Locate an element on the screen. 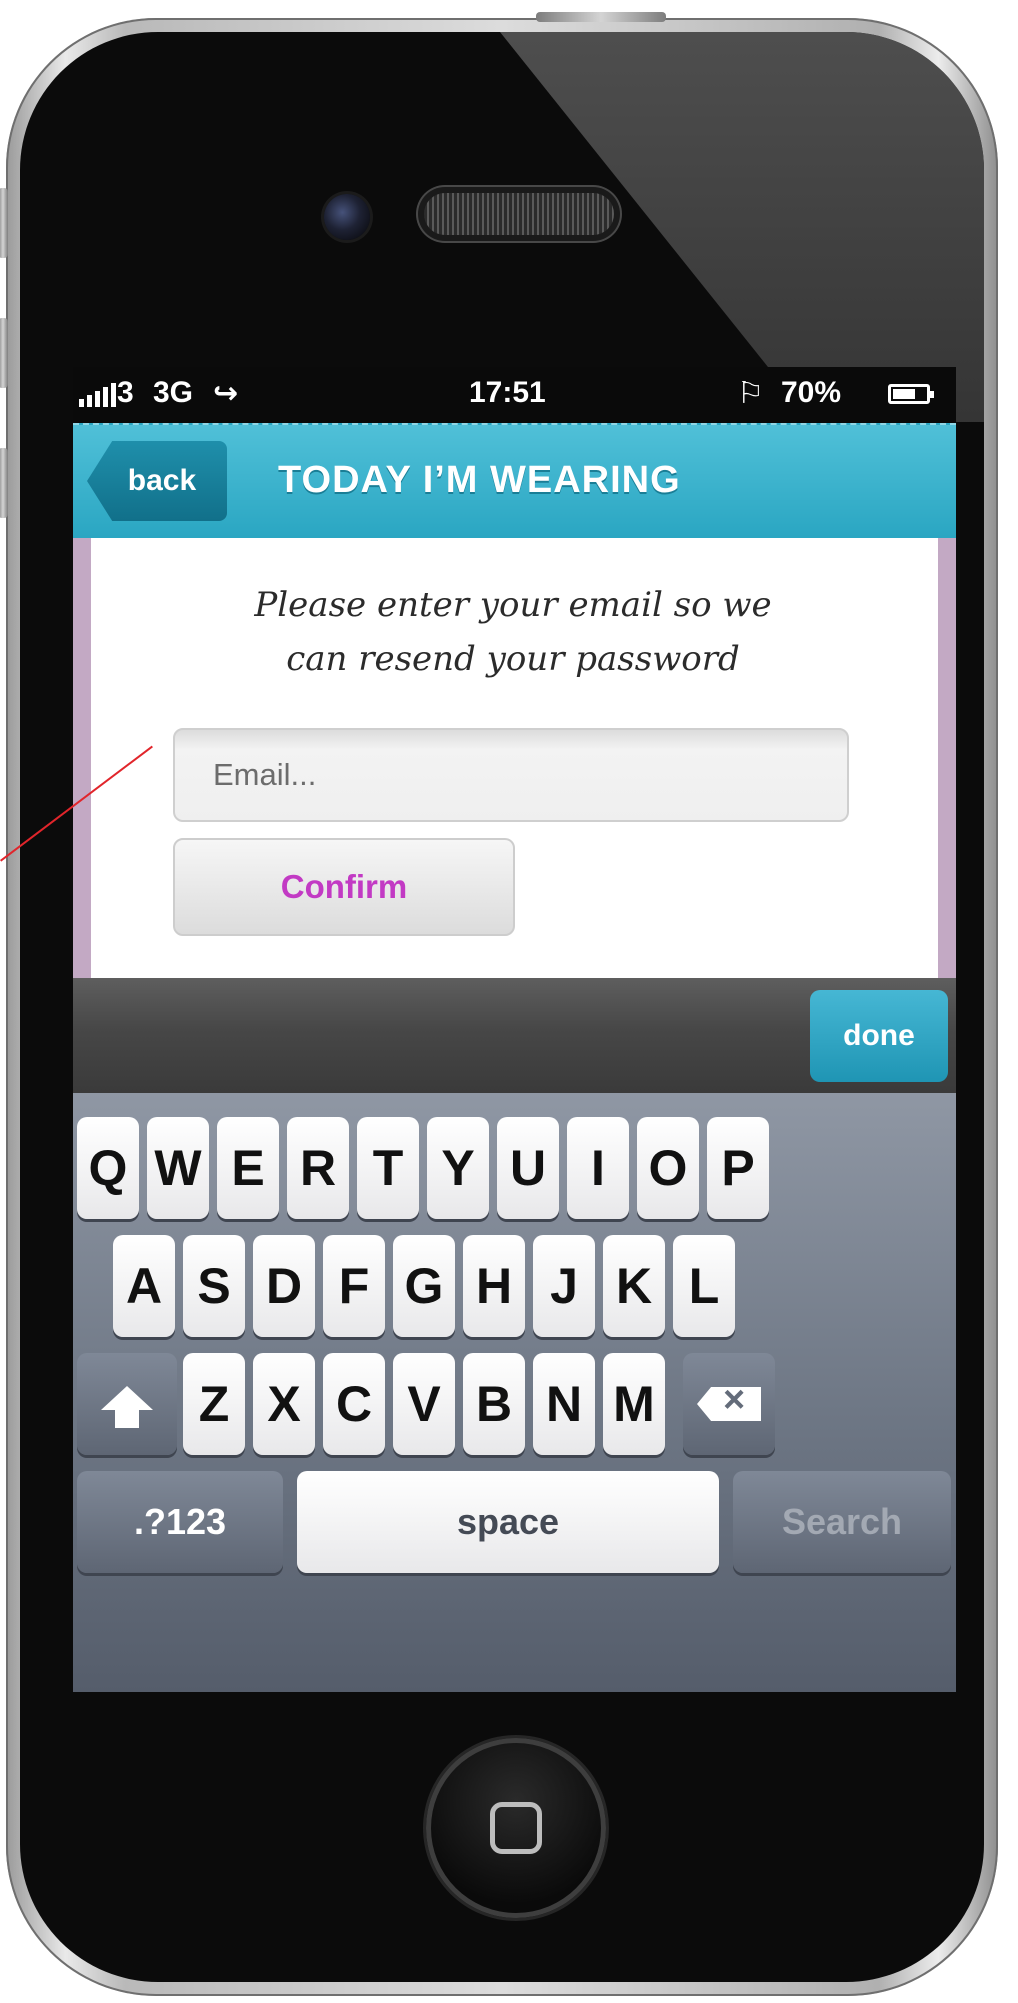 This screenshot has width=1018, height=2003. key-f: F is located at coordinates (354, 1286).